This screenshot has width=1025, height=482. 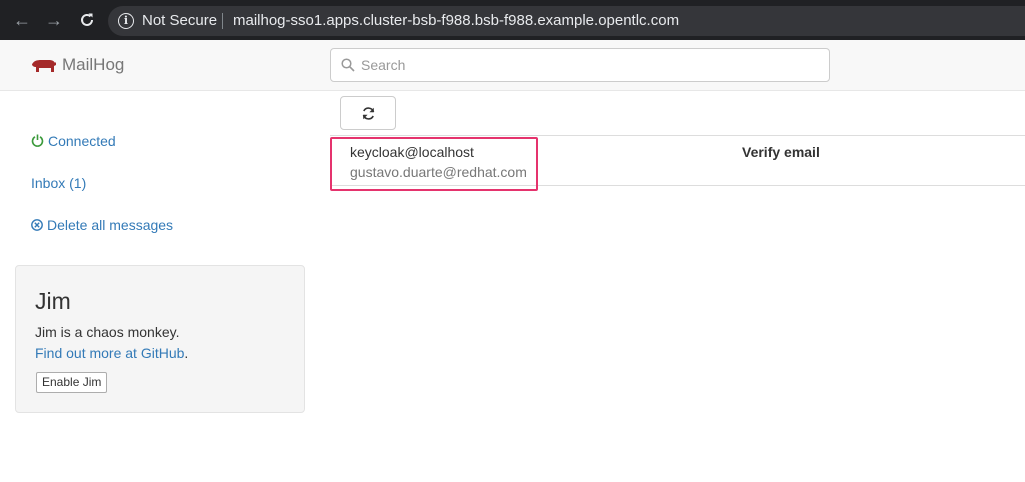 I want to click on refresh-icon, so click(x=368, y=113).